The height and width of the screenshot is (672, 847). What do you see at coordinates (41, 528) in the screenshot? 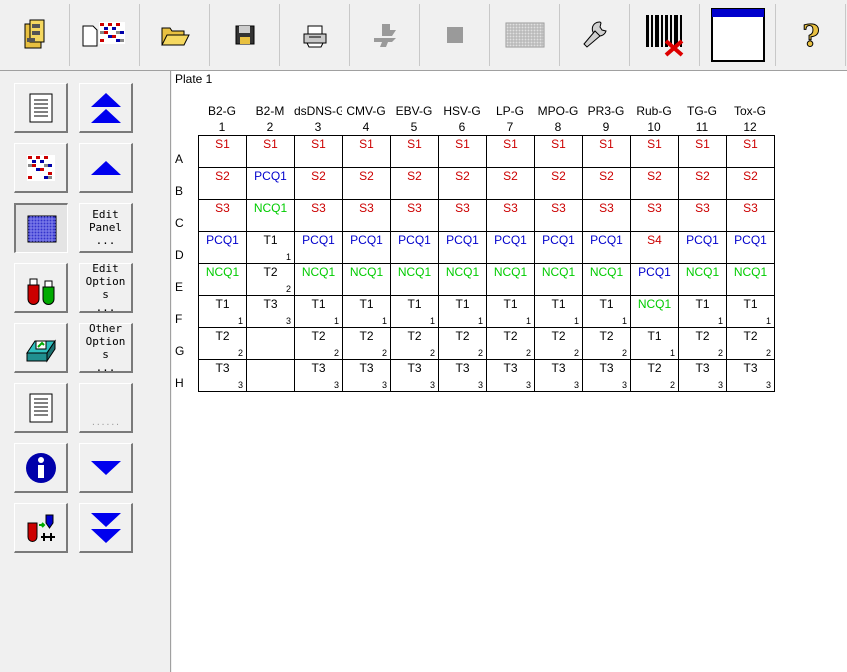
I see `pipetting-button` at bounding box center [41, 528].